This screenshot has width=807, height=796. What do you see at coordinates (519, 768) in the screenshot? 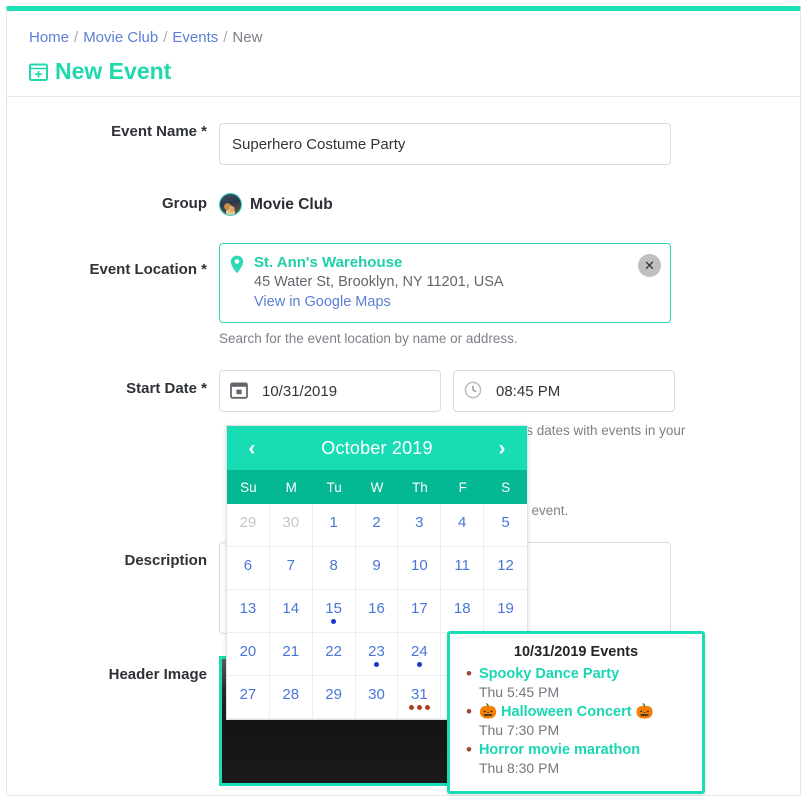
I see `tooltip-event-time: Thu 8:30 PM` at bounding box center [519, 768].